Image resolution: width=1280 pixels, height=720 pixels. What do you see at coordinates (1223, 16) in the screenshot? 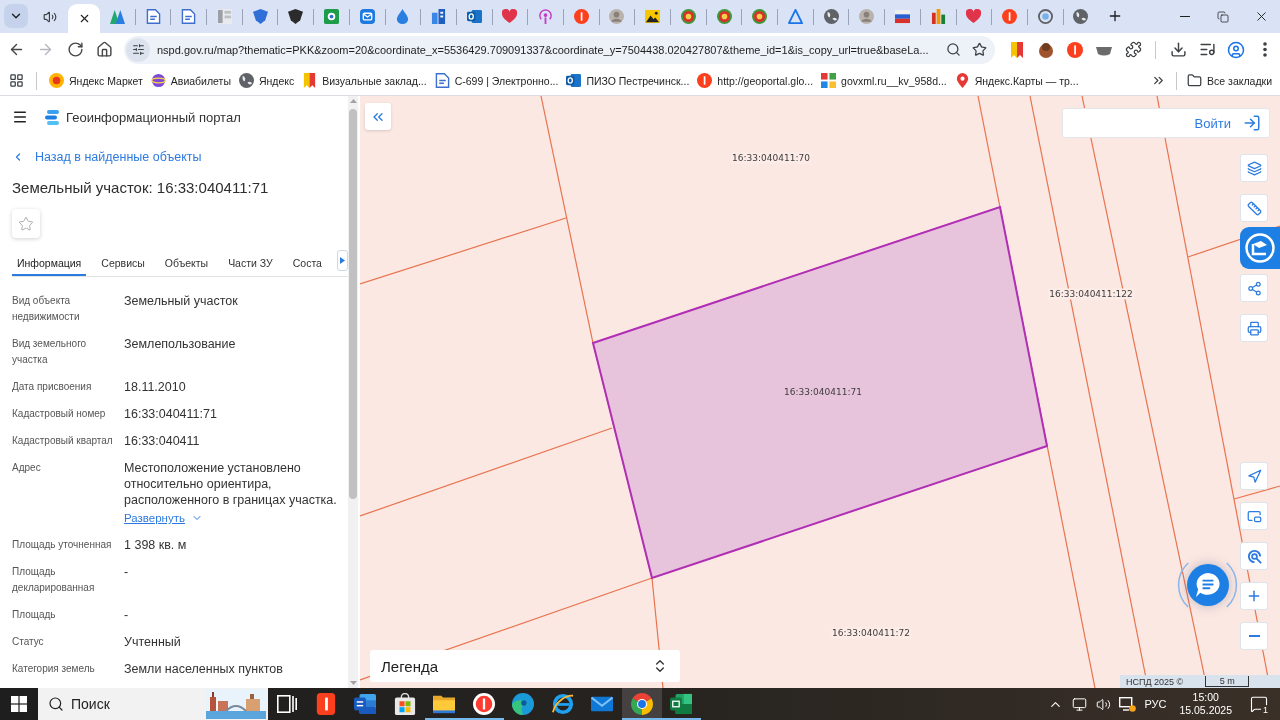
I see `restore-icon` at bounding box center [1223, 16].